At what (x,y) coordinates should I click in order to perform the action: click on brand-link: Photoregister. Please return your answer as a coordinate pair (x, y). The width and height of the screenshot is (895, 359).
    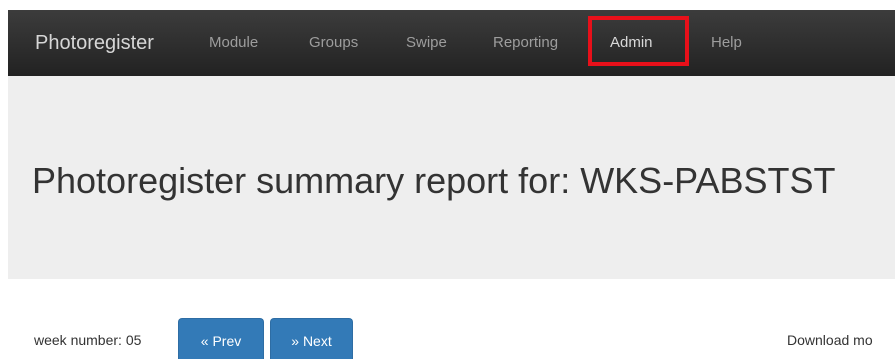
    Looking at the image, I should click on (94, 43).